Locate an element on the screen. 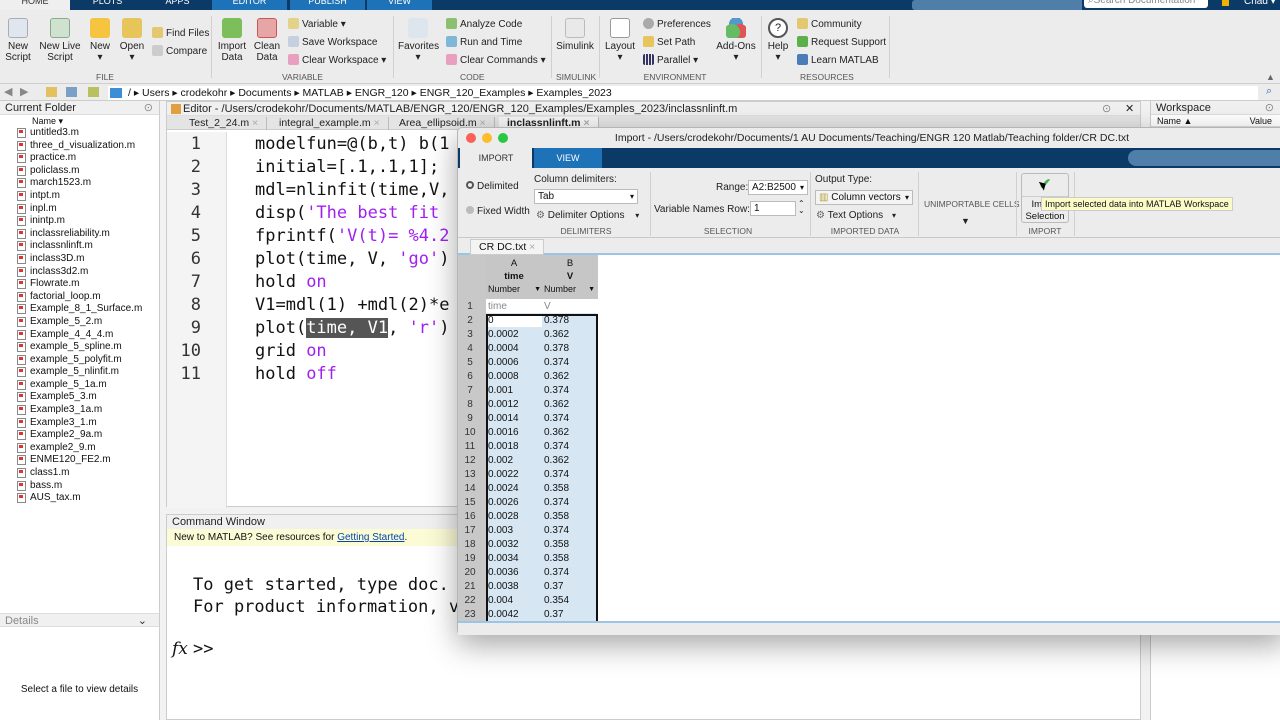  output-type-select: ▥ Column vectors ▾ is located at coordinates (864, 197).